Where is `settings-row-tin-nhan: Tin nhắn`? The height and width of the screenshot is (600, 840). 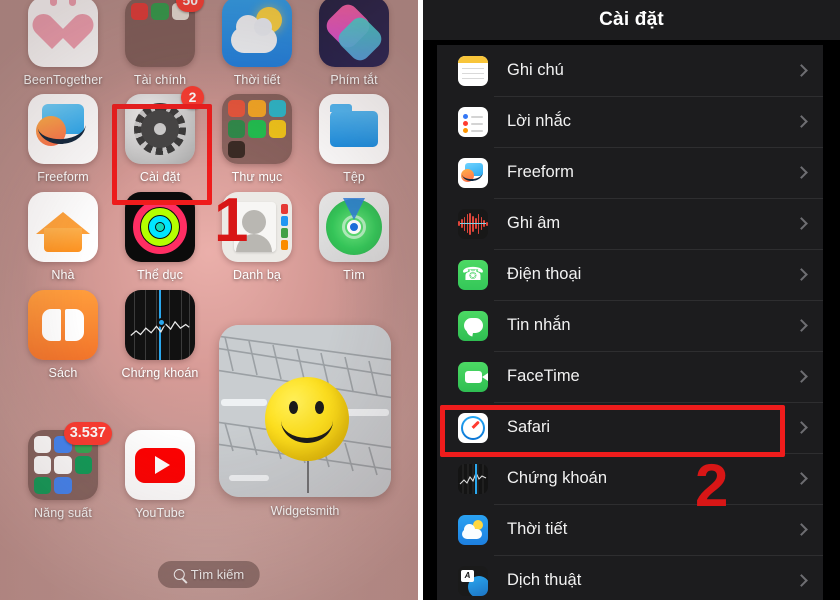 settings-row-tin-nhan: Tin nhắn is located at coordinates (630, 325).